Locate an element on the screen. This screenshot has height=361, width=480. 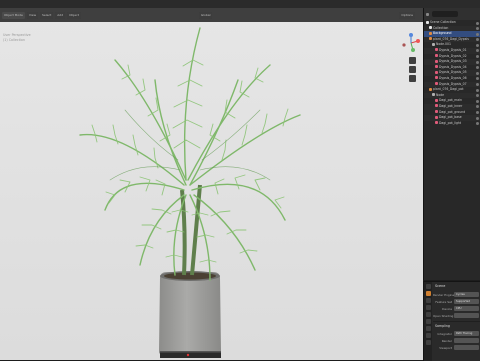
outliner-row-label: Node.001 is located at coordinates (443, 44).